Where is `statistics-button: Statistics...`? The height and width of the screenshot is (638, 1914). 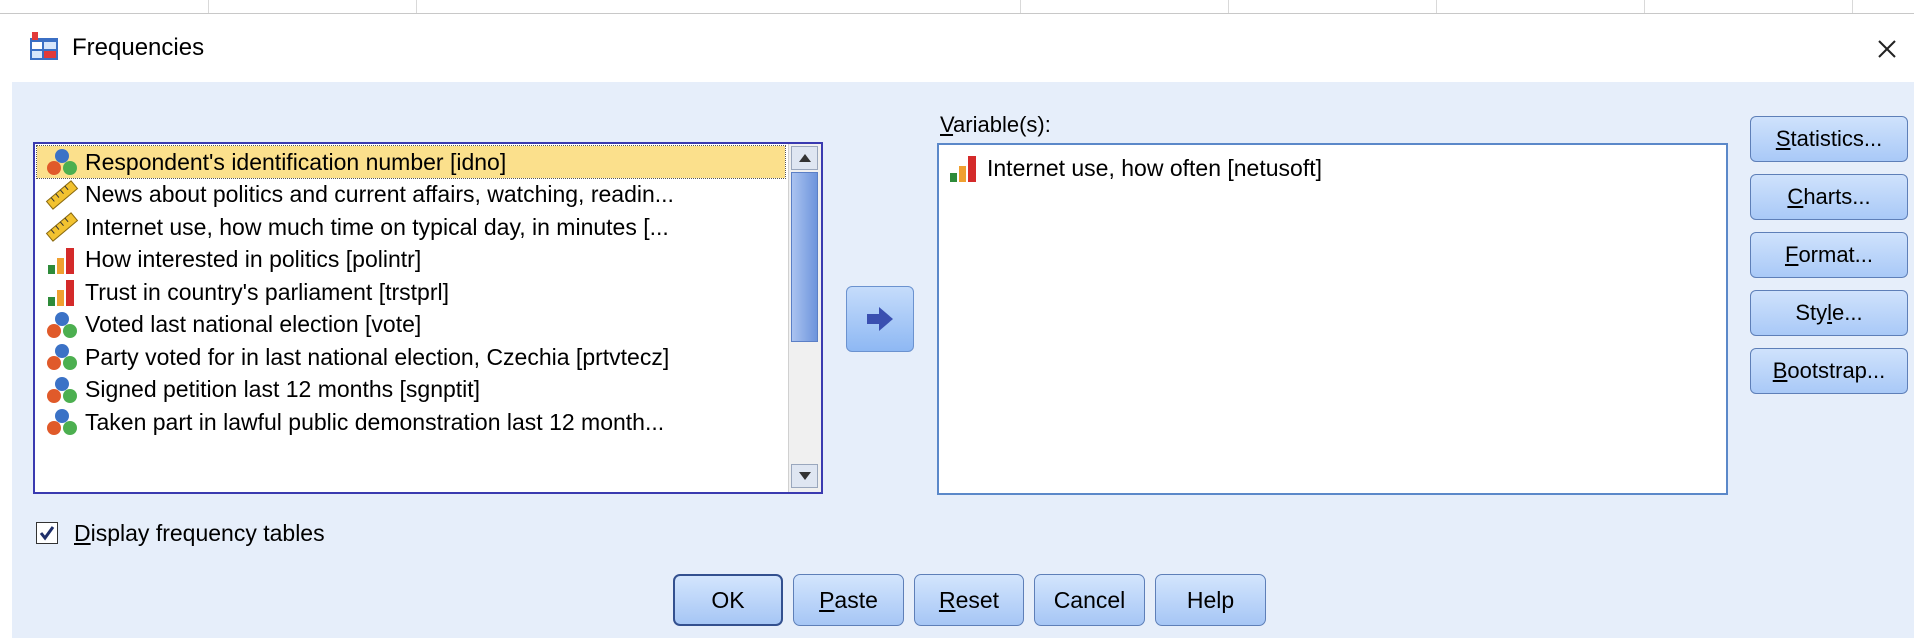
statistics-button: Statistics... is located at coordinates (1829, 139).